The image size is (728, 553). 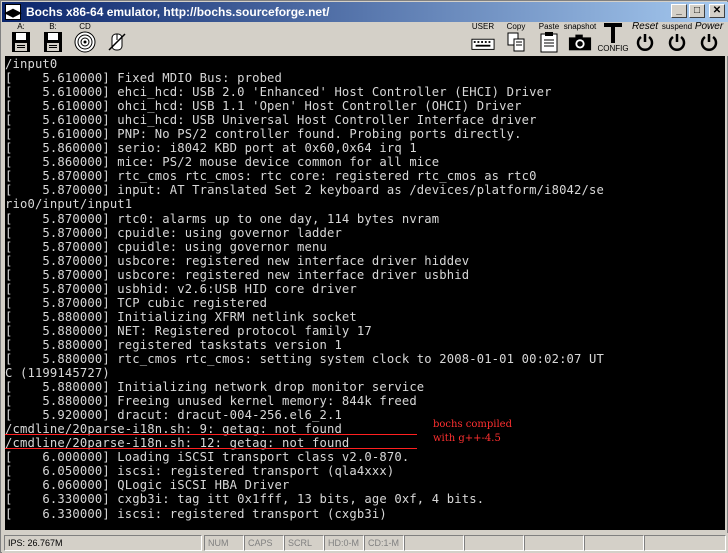 I want to click on copy-icon, so click(x=516, y=42).